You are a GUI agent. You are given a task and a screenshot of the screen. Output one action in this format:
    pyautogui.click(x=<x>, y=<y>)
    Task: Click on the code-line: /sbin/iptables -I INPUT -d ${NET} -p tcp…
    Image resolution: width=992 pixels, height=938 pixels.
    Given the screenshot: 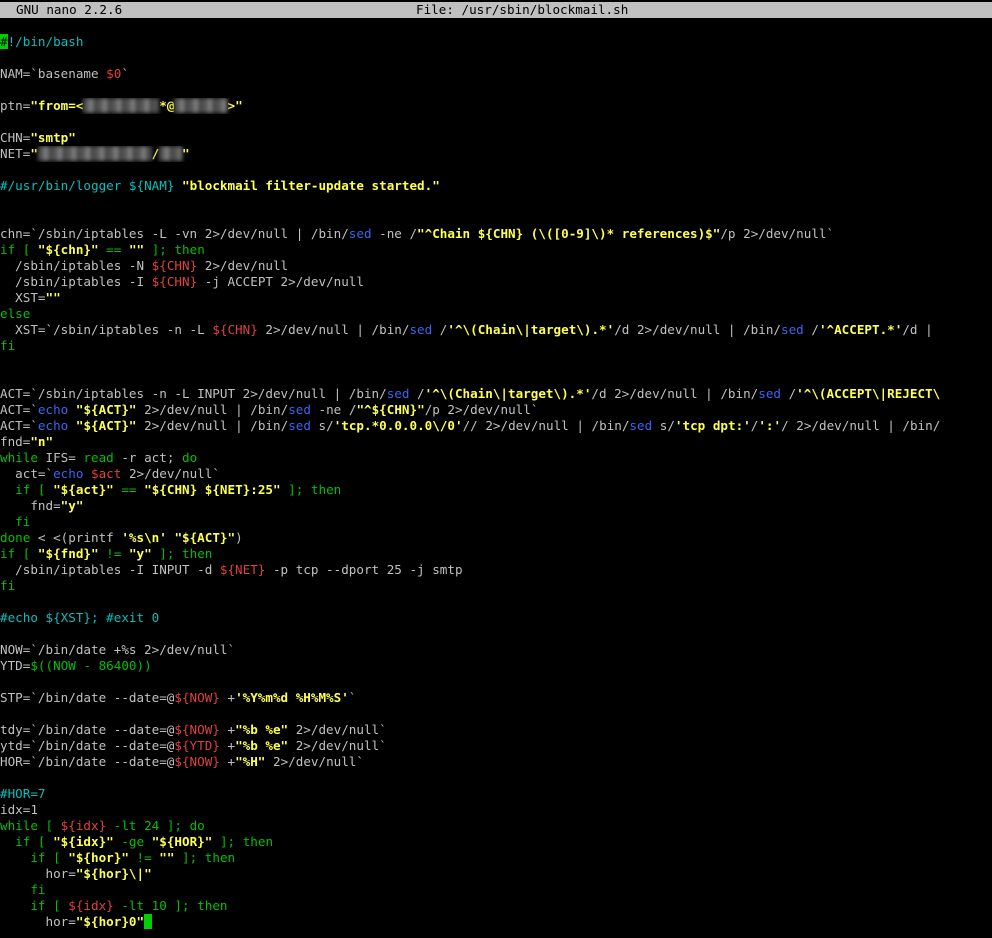 What is the action you would take?
    pyautogui.click(x=496, y=570)
    